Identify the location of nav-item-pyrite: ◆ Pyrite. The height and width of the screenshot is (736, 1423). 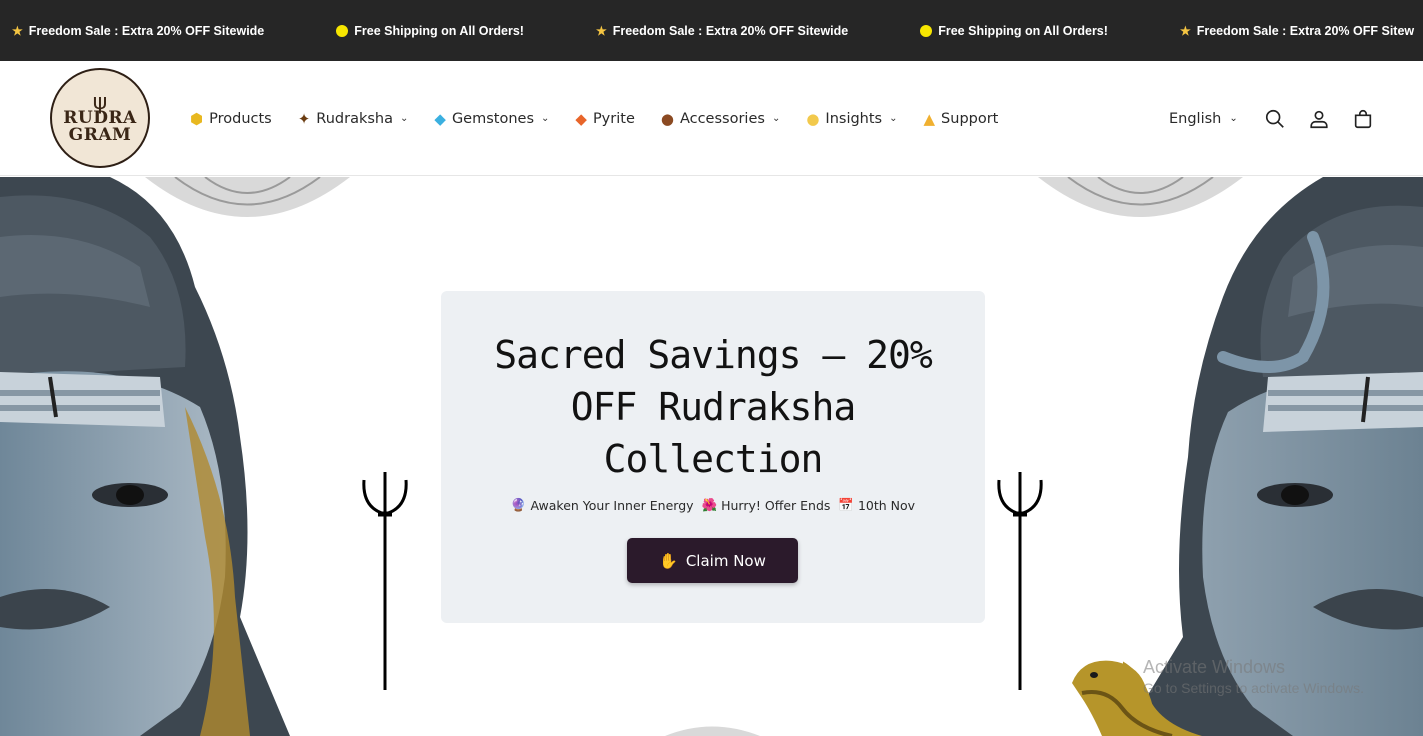
(604, 119).